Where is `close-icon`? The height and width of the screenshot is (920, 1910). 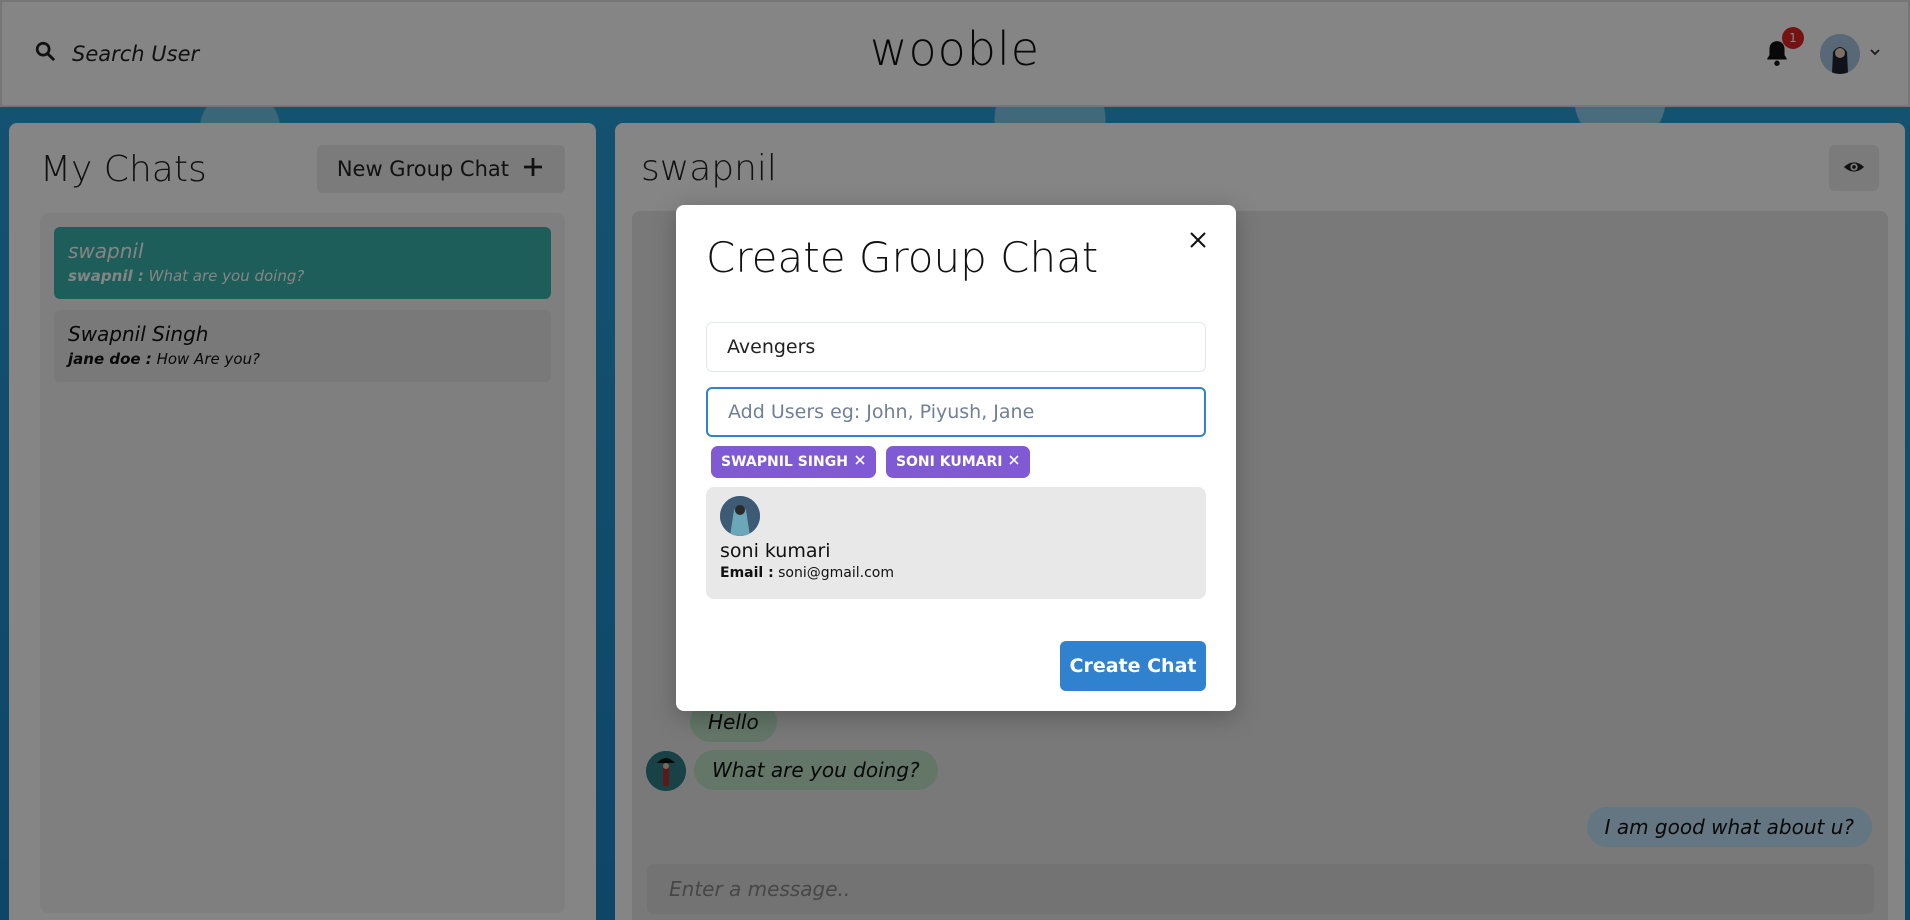
close-icon is located at coordinates (1198, 241).